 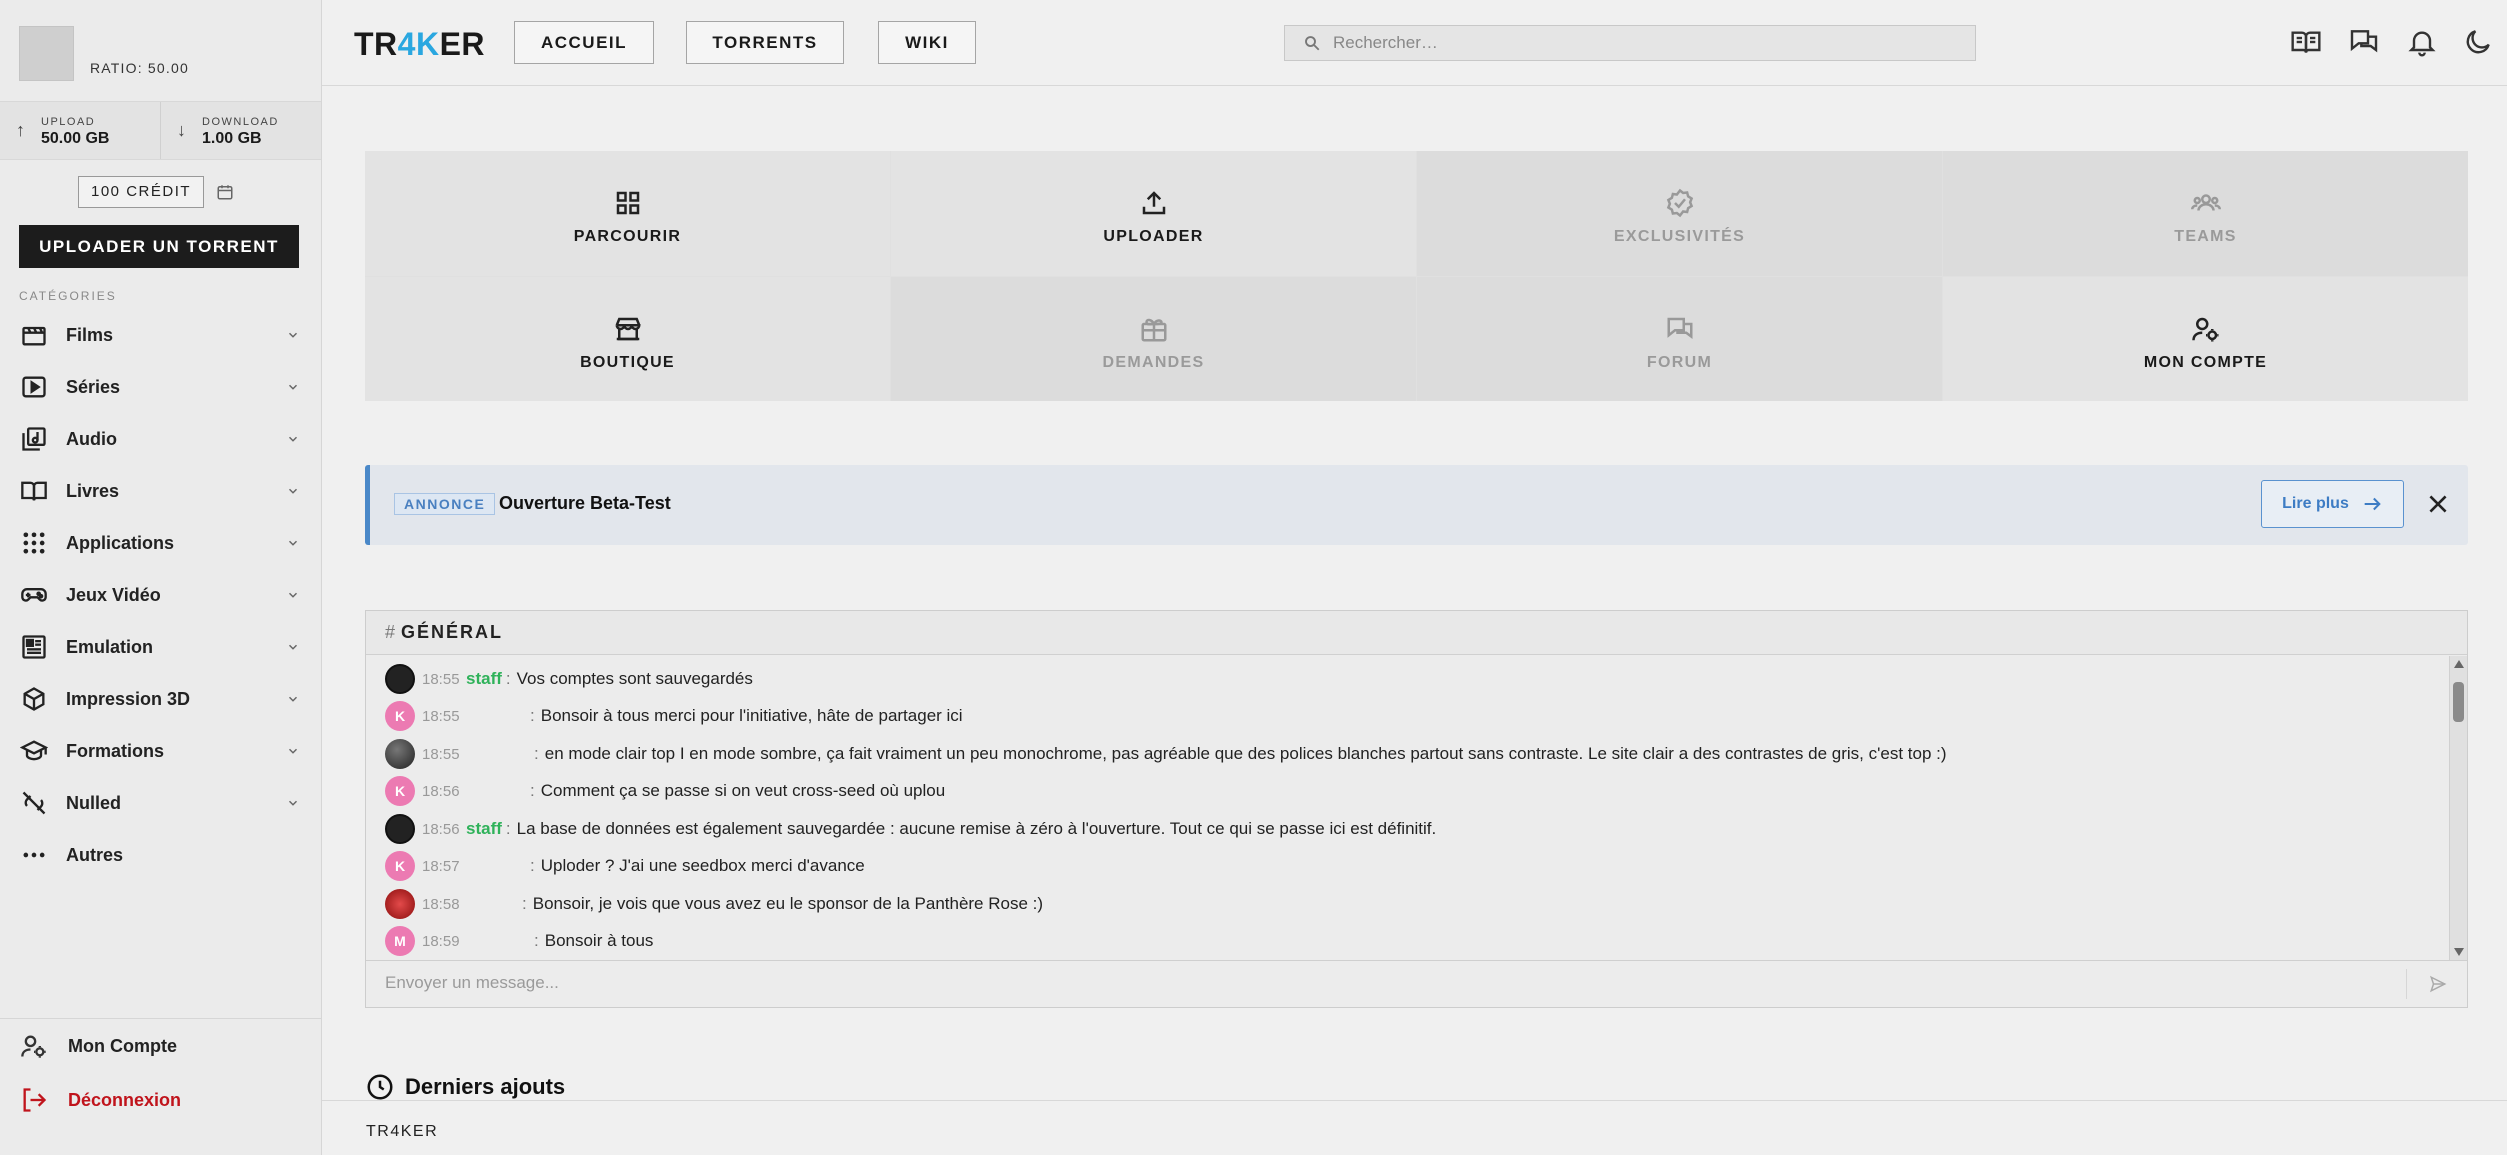 I want to click on tile-uploader: UPLOADER, so click(x=1153, y=213).